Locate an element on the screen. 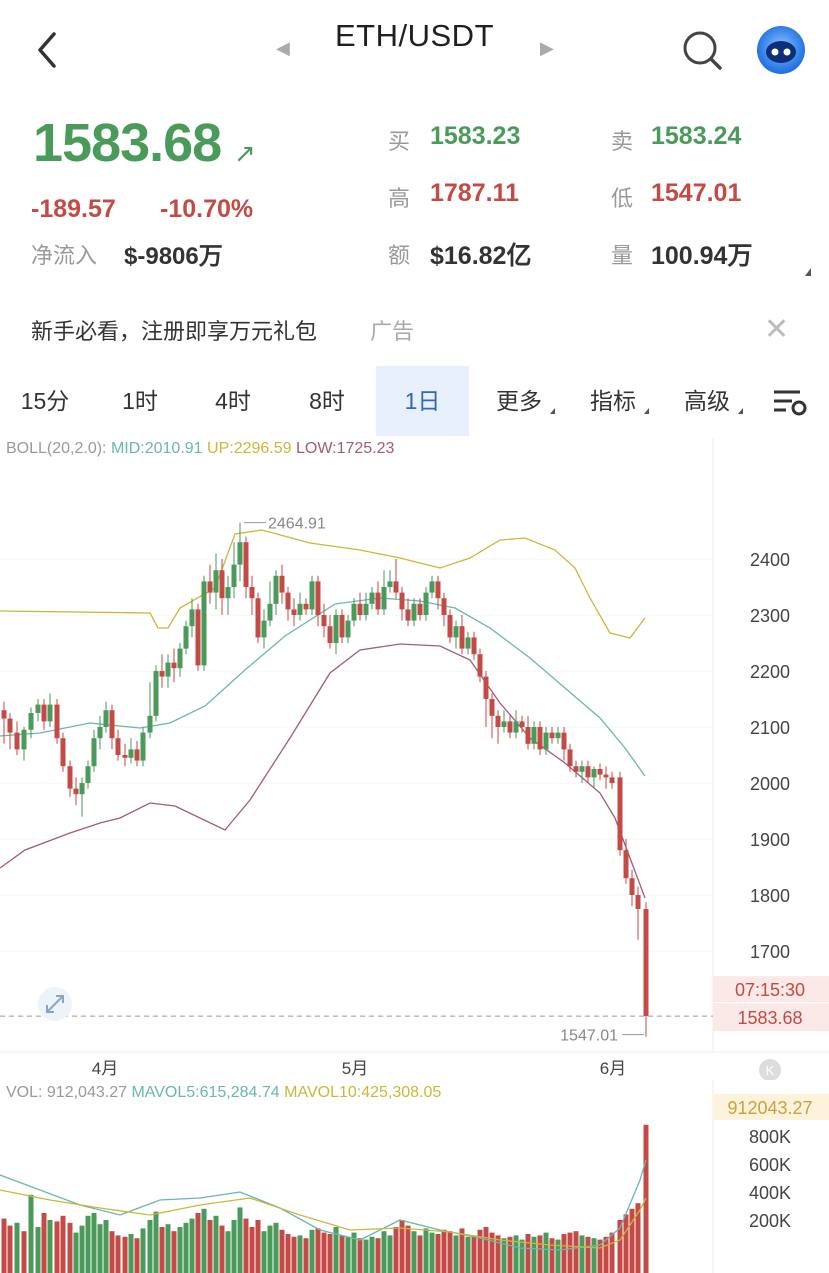  high-label: 高 is located at coordinates (399, 198).